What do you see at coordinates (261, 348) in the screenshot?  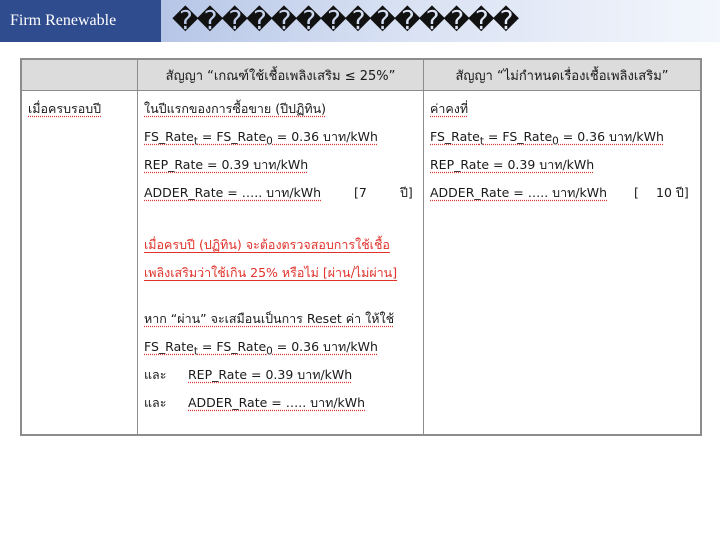 I see `fs-rate-reset-line: FS_Ratet = FS_Rate0 = 0.36 บาท/kWh` at bounding box center [261, 348].